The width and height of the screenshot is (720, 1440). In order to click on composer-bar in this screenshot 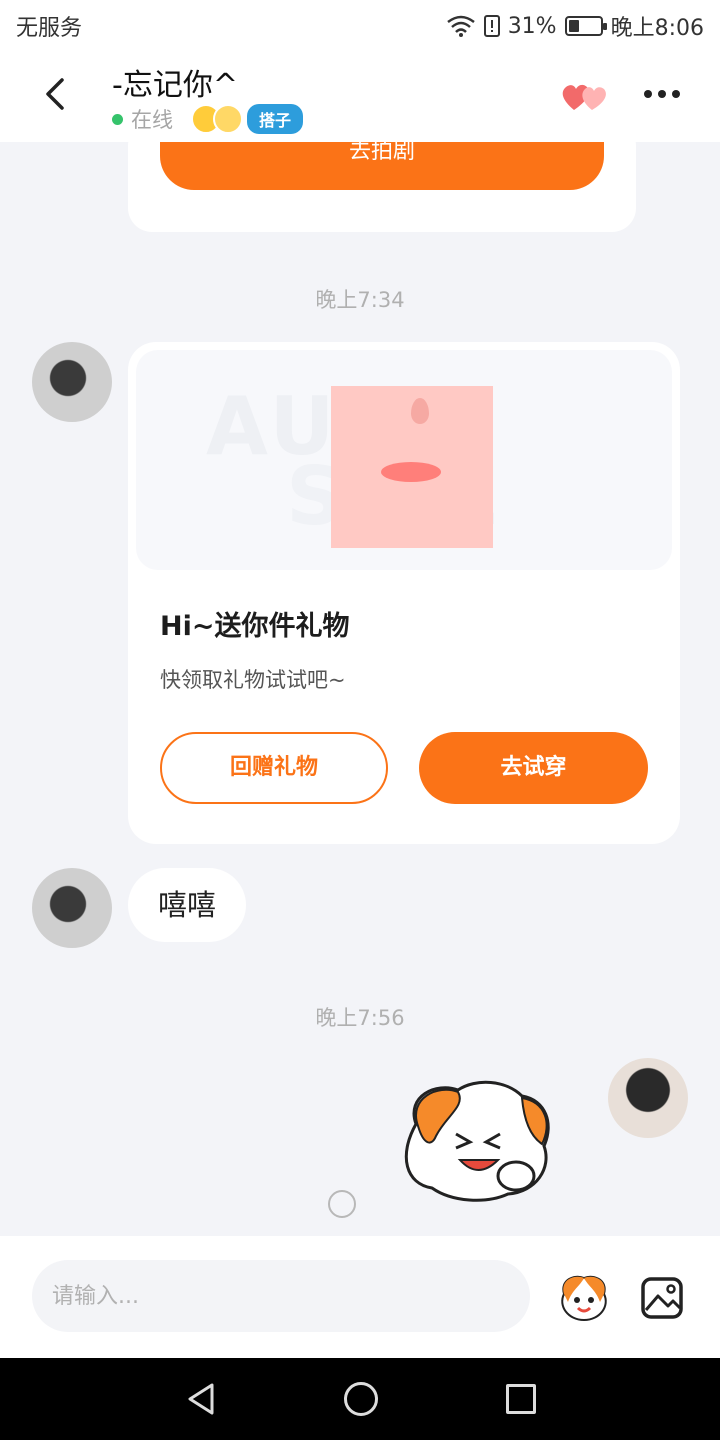, I will do `click(360, 1297)`.